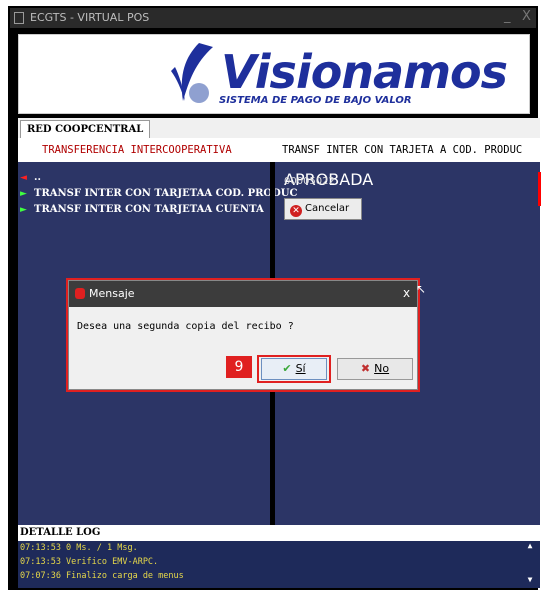 This screenshot has width=544, height=592. Describe the element at coordinates (279, 128) in the screenshot. I see `tab-strip: RED COOPCENTRAL` at that location.